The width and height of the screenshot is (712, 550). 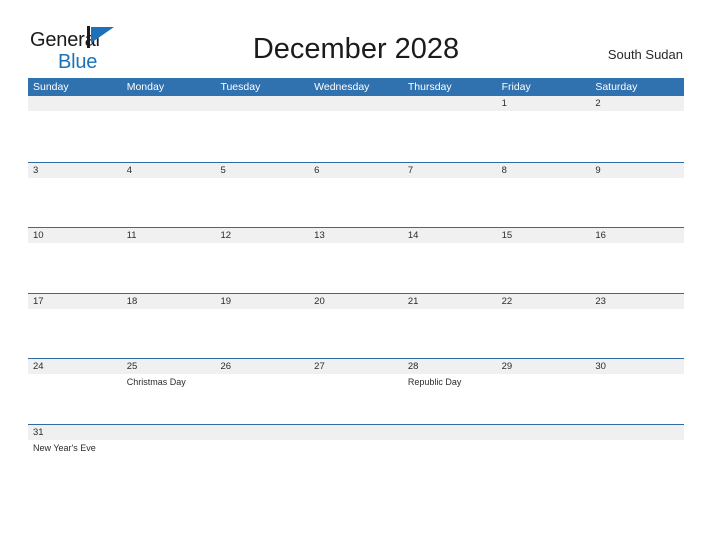 I want to click on day-number: 11, so click(x=168, y=235).